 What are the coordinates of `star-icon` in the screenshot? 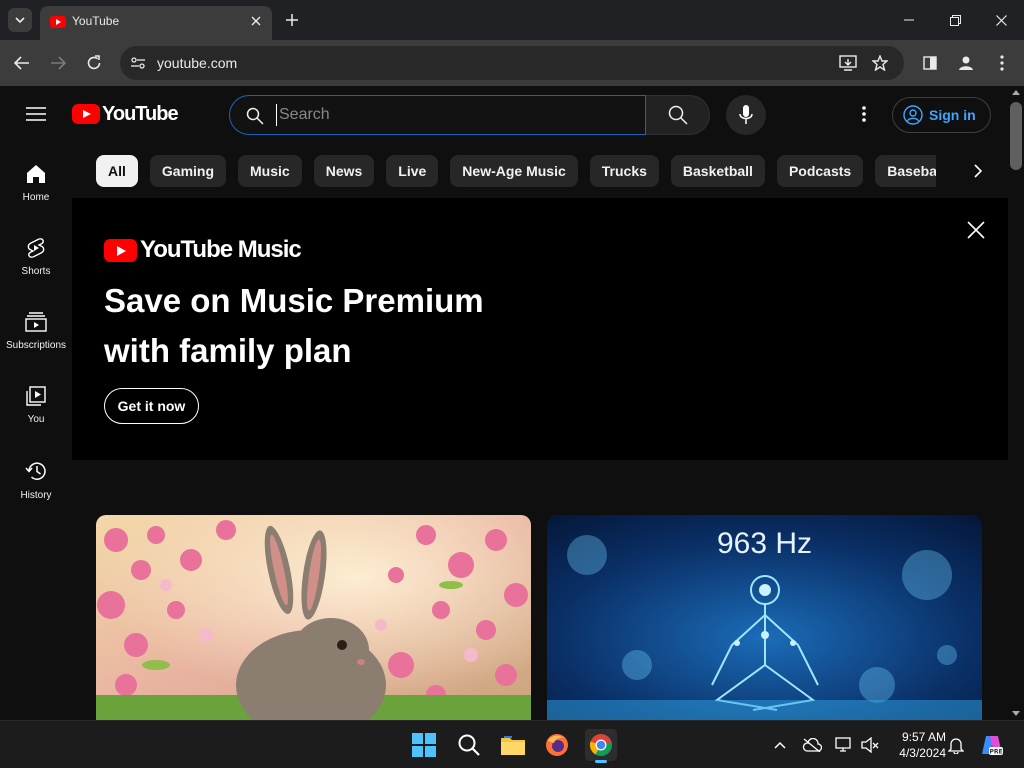 It's located at (880, 63).